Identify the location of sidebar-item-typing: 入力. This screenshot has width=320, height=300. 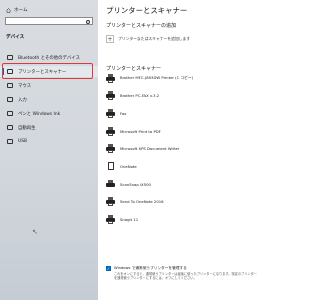
(49, 99).